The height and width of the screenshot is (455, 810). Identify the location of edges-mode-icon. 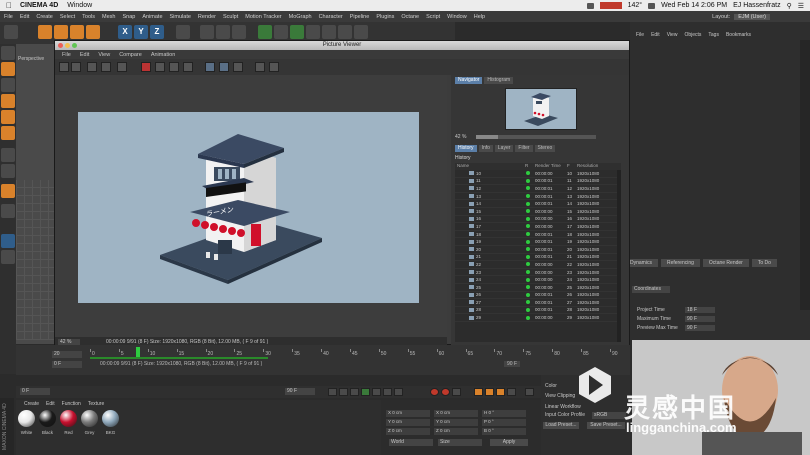
(8, 117).